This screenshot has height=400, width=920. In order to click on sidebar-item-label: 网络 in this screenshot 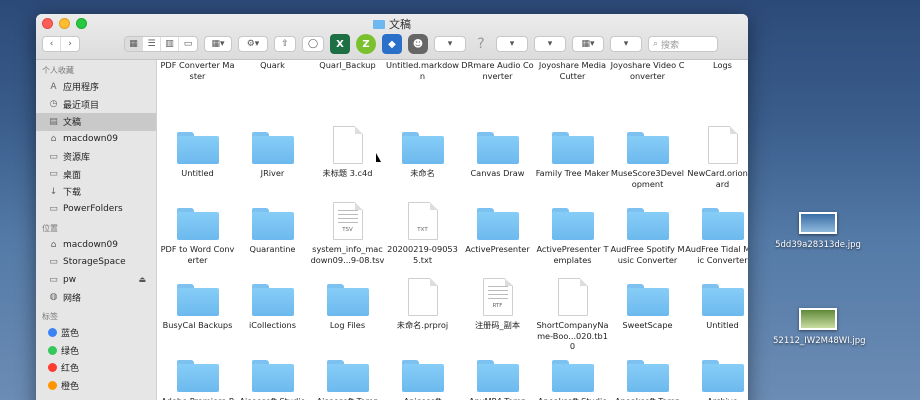, I will do `click(72, 298)`.